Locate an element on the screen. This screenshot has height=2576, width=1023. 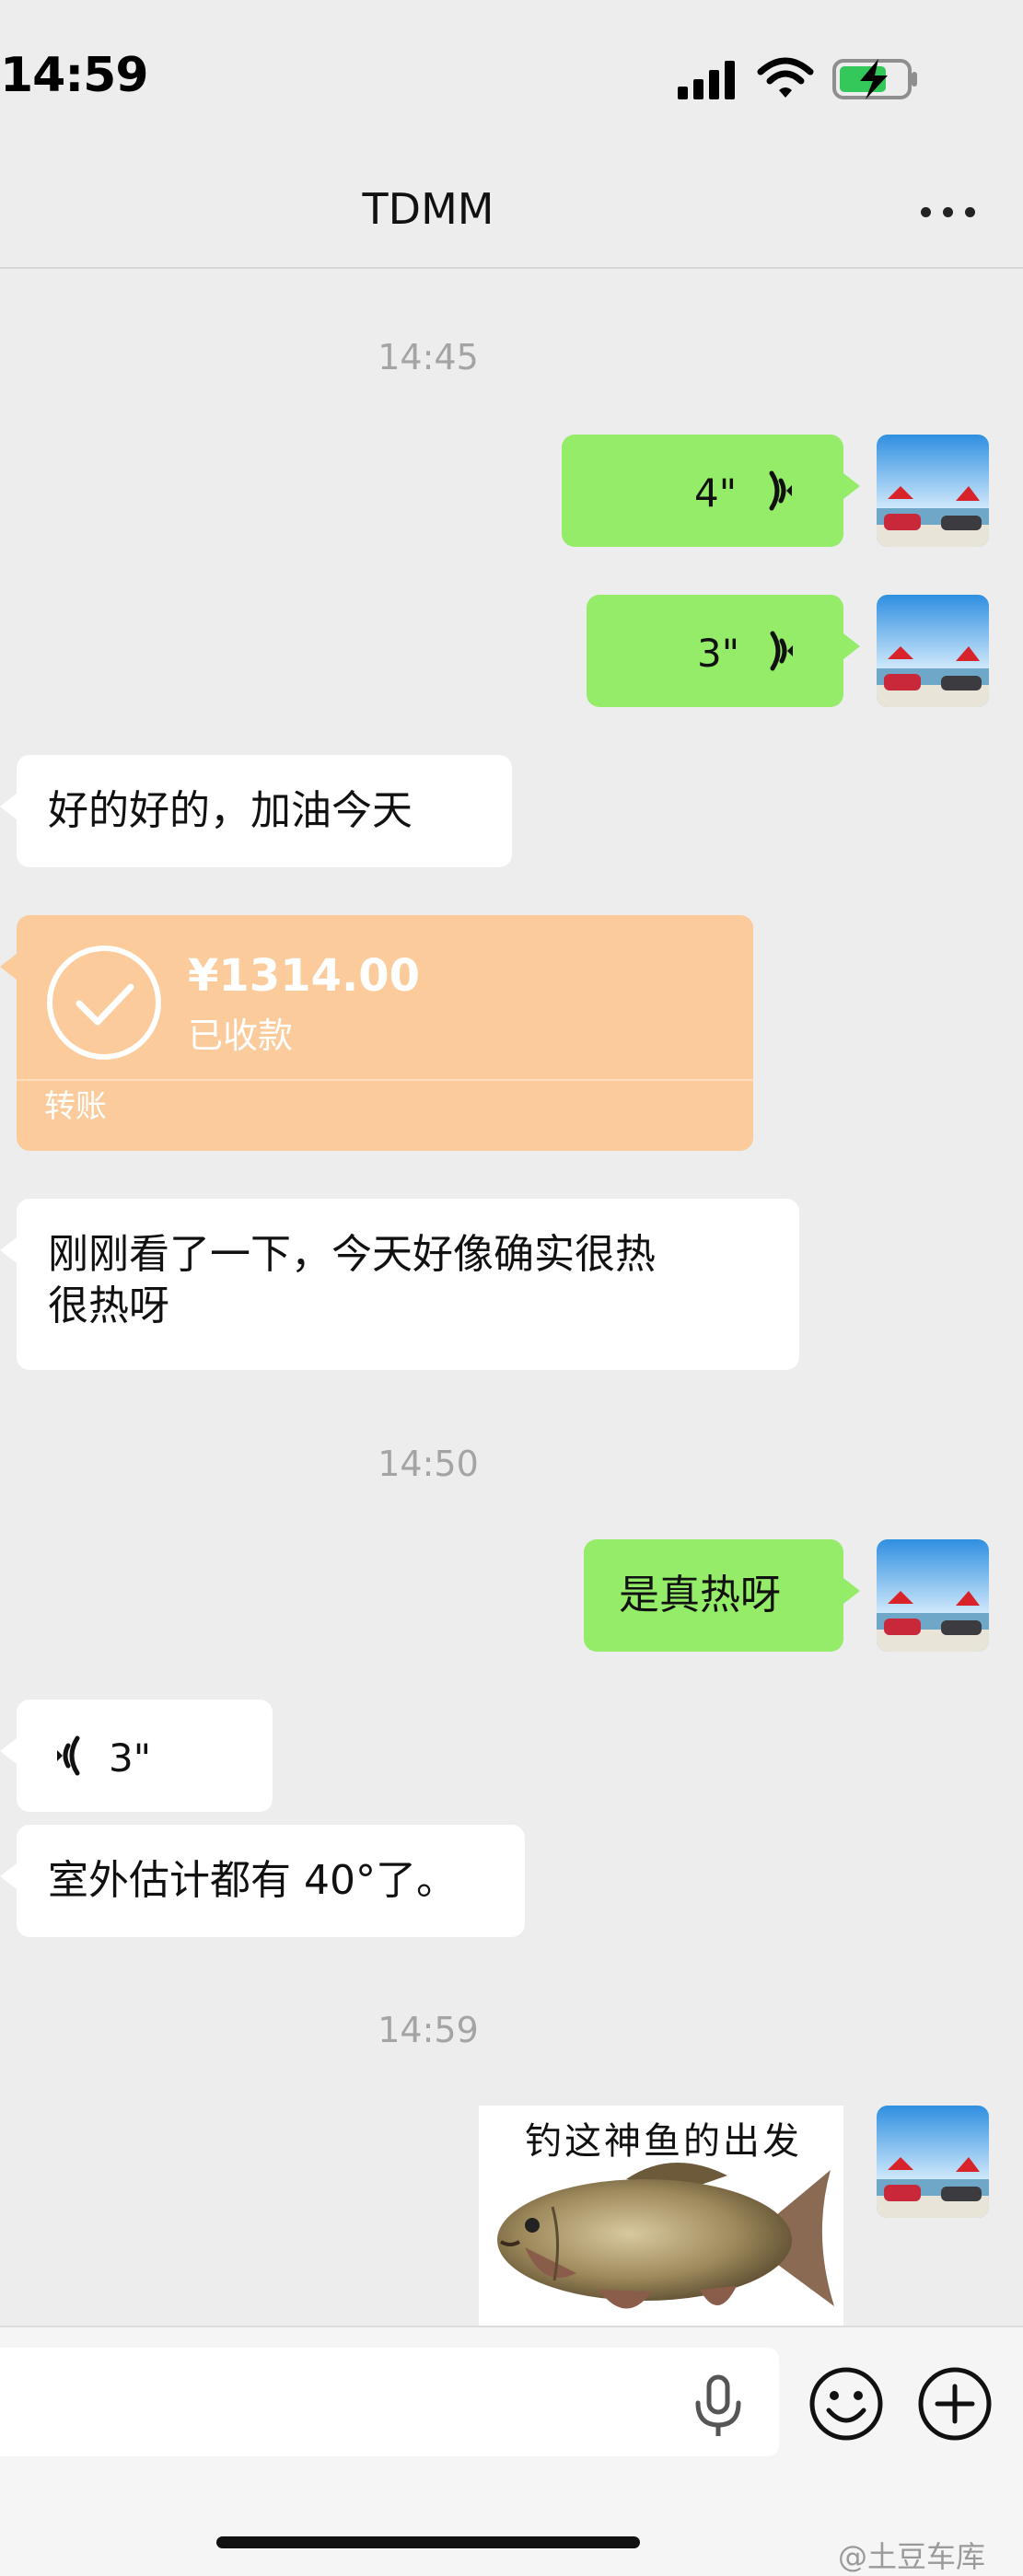
time-divider: 14:45 is located at coordinates (428, 357).